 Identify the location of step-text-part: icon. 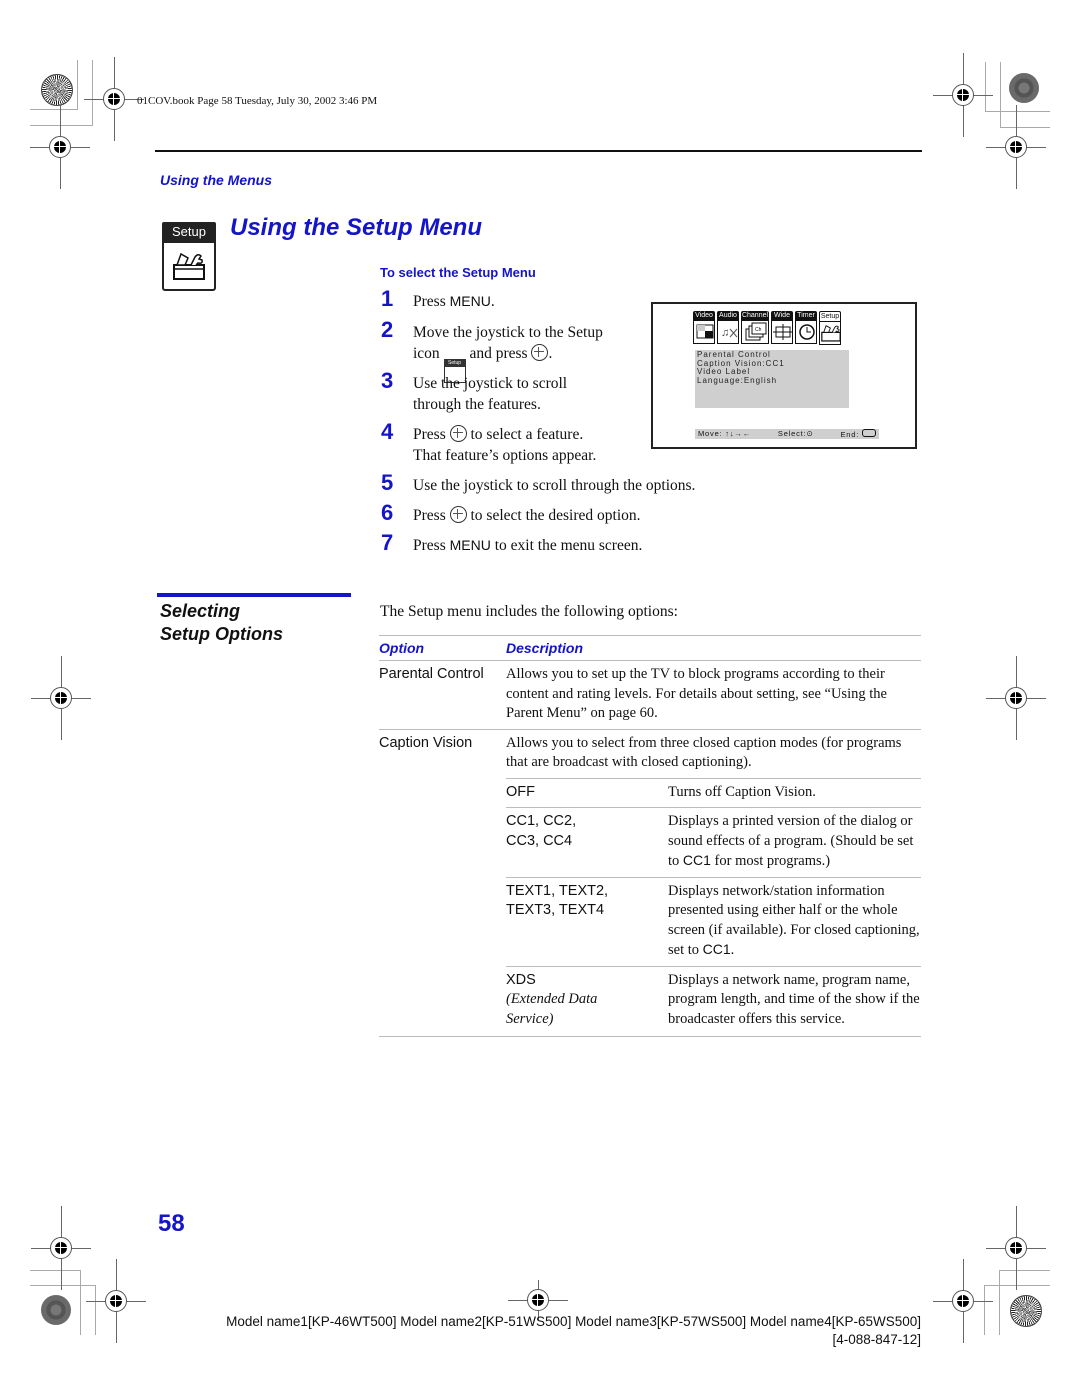
(426, 353).